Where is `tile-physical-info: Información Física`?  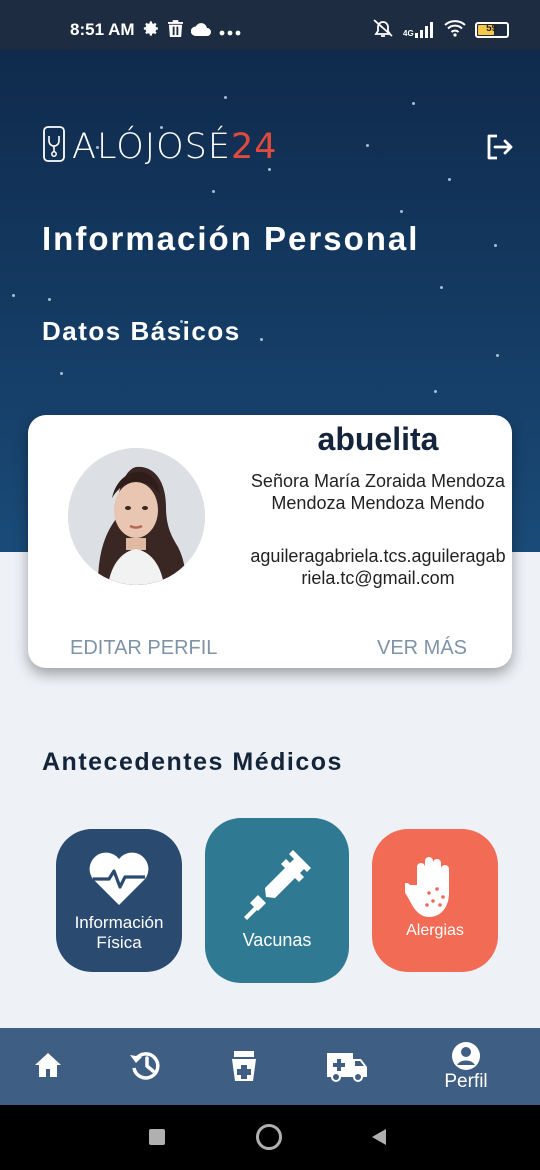
tile-physical-info: Información Física is located at coordinates (119, 900).